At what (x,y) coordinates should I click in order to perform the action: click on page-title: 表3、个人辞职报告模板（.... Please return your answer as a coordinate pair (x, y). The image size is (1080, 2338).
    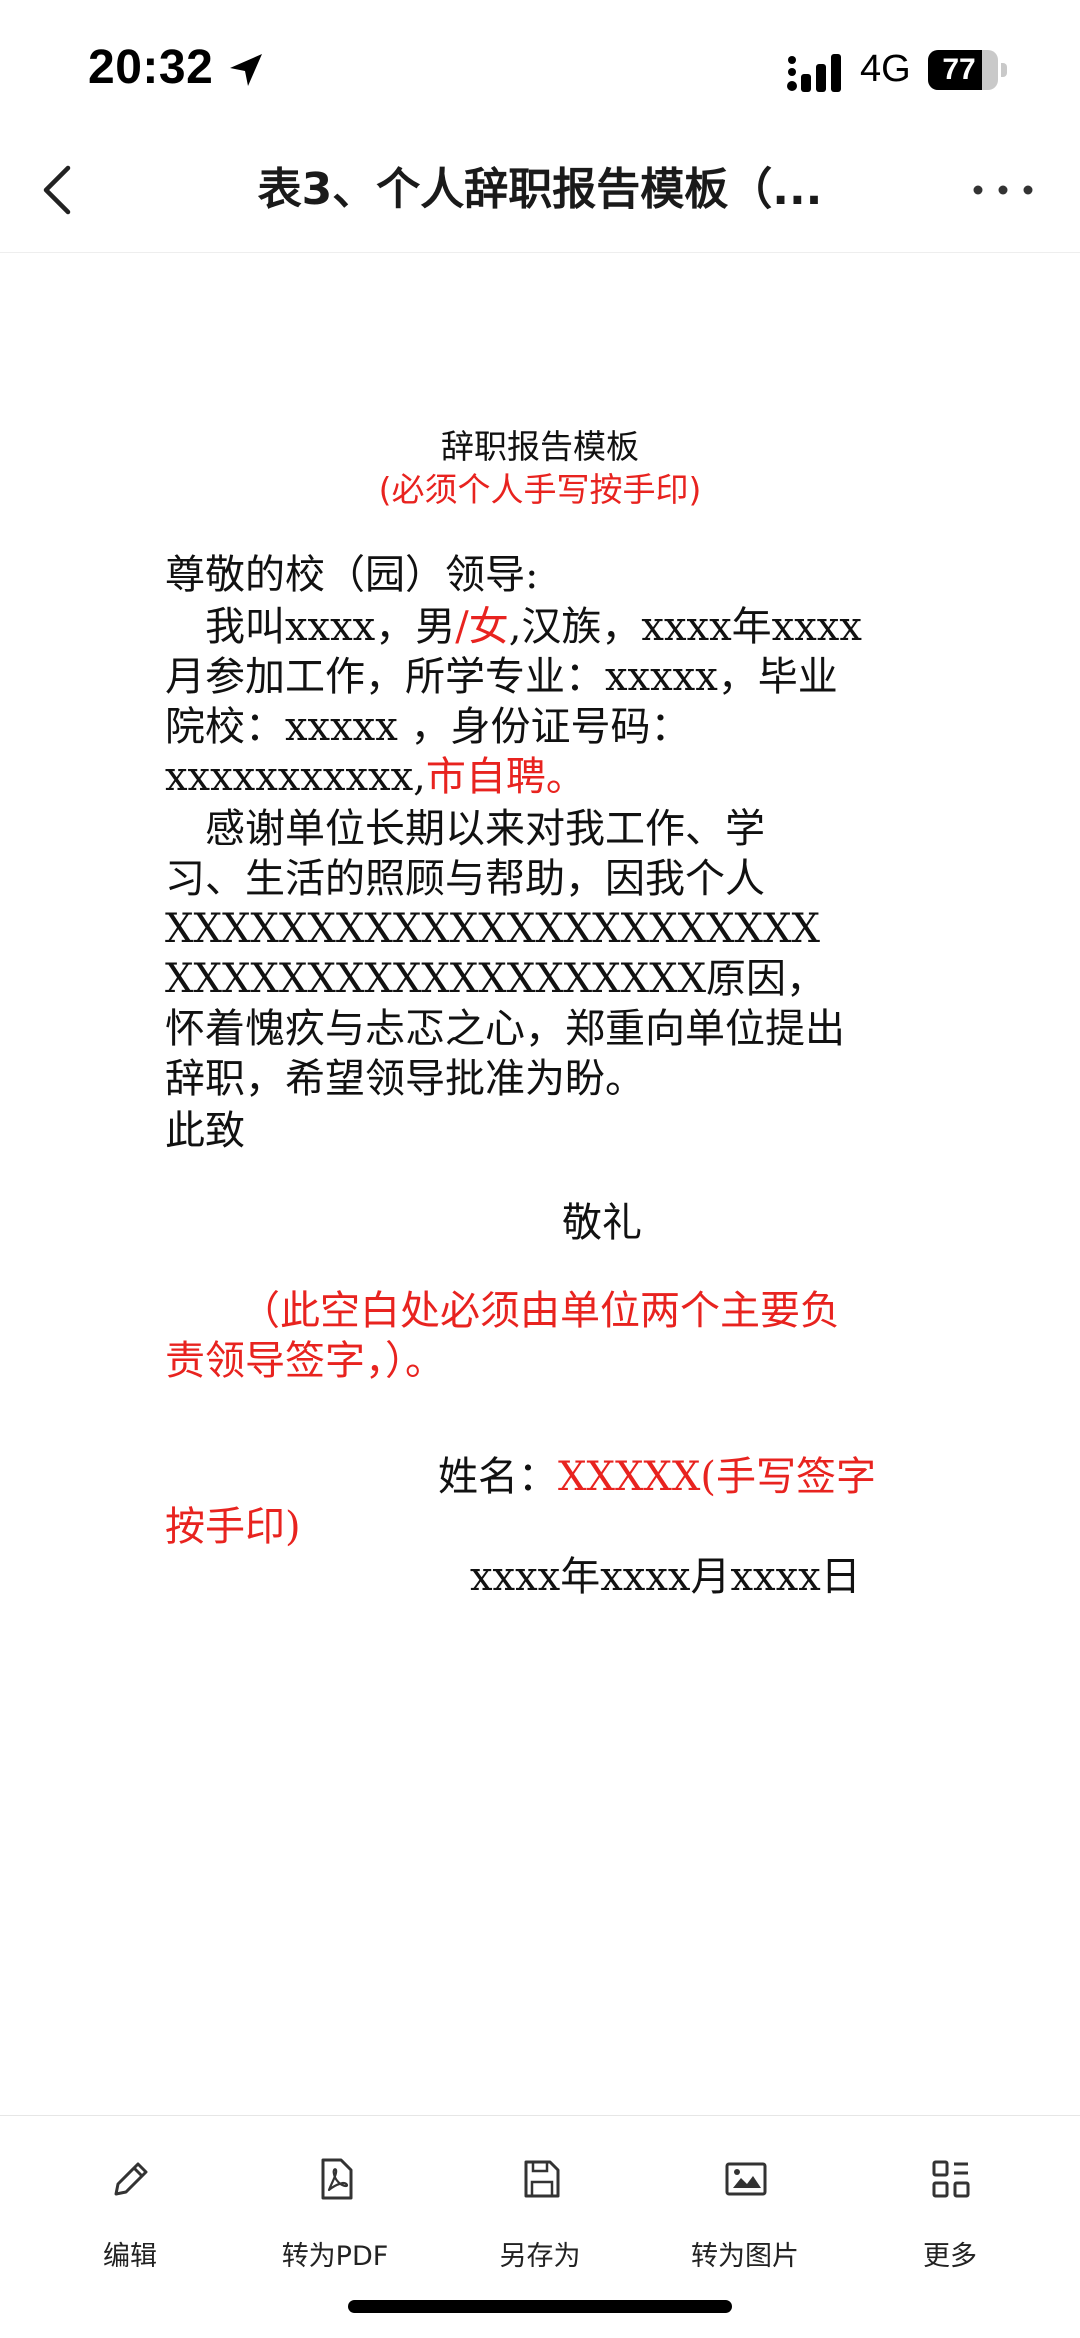
    Looking at the image, I should click on (540, 189).